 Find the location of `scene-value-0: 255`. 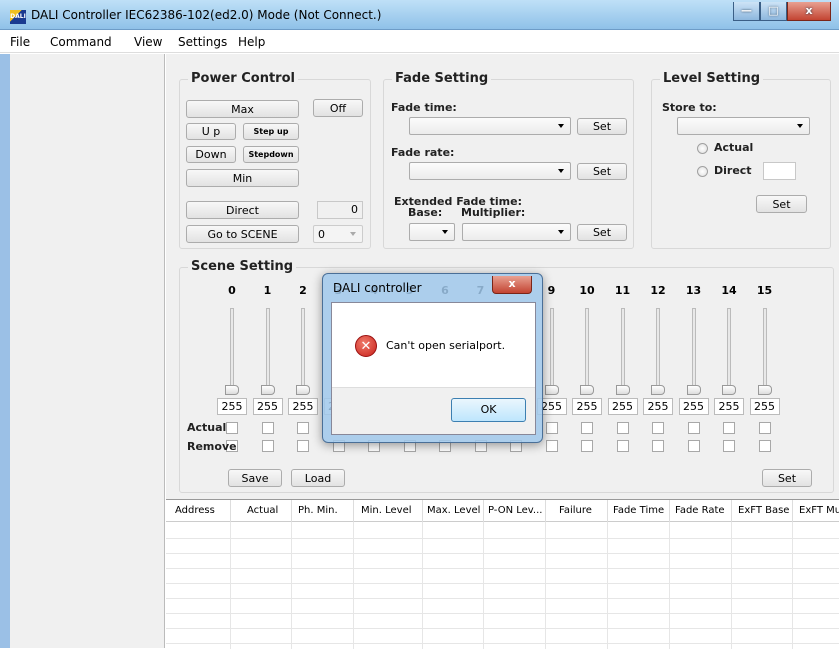

scene-value-0: 255 is located at coordinates (232, 406).